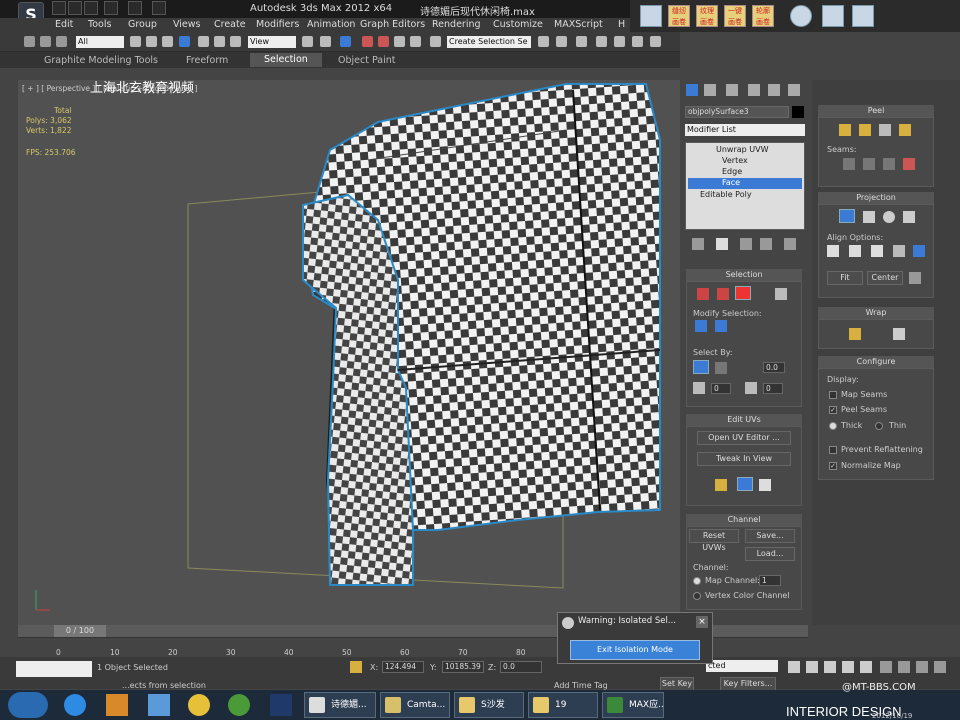  What do you see at coordinates (845, 130) in the screenshot?
I see `quick-peel-icon` at bounding box center [845, 130].